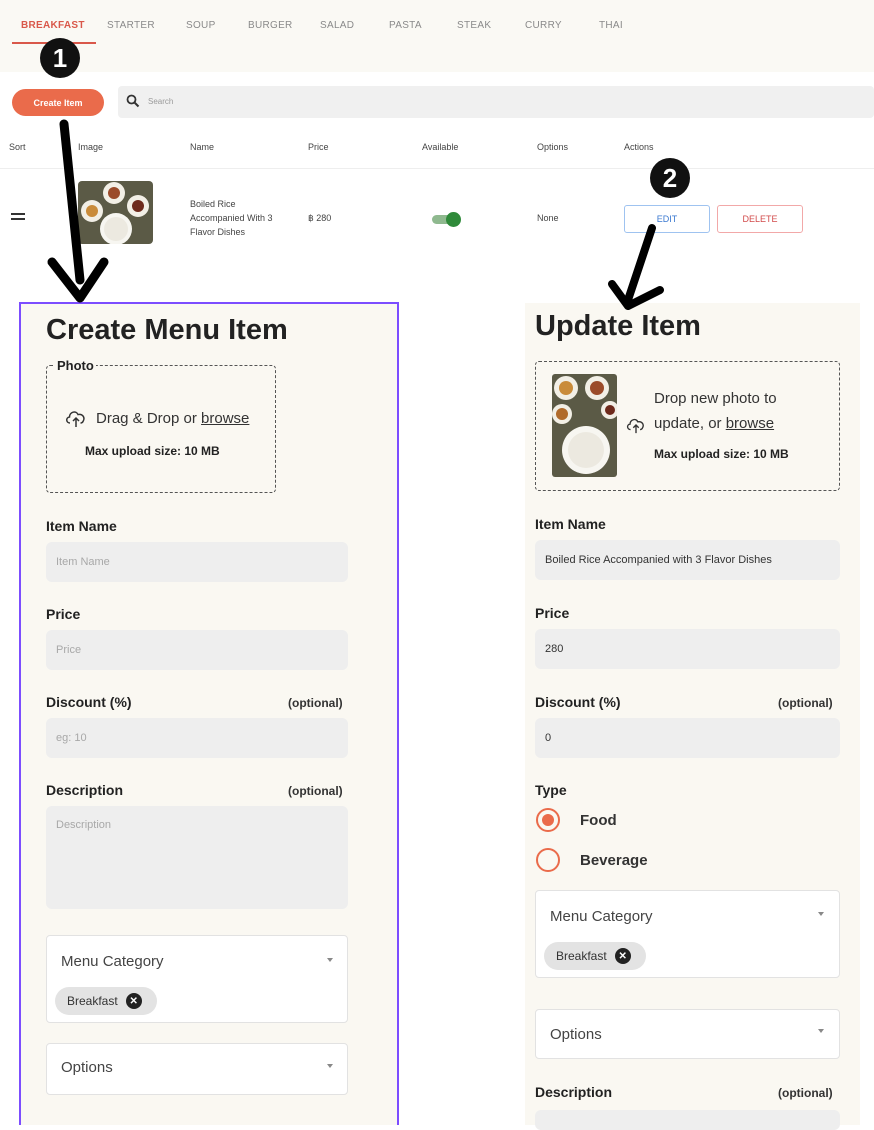 The image size is (874, 1130). I want to click on photo-dropzone, so click(161, 429).